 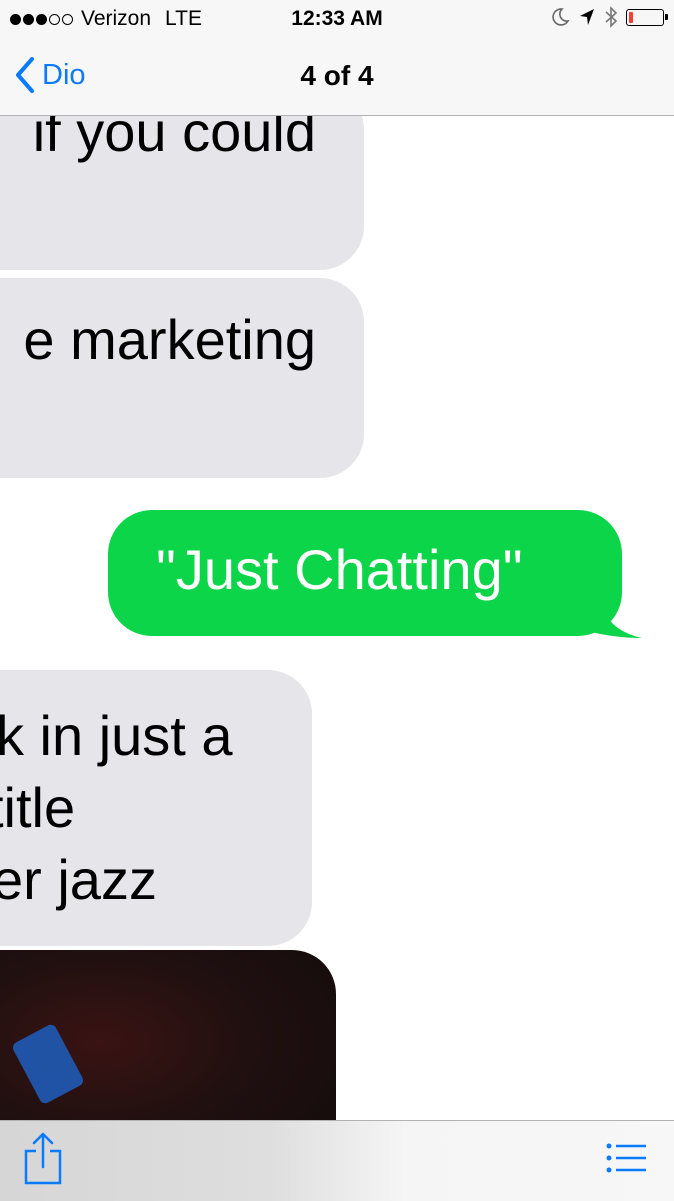 I want to click on status-bar: Verizon LTE 12:33 AM, so click(x=337, y=19).